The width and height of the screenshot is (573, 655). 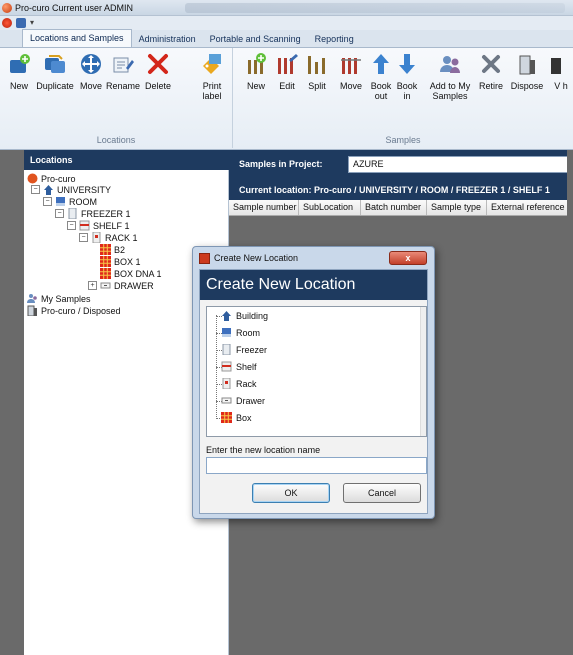 I want to click on rename-icon, so click(x=123, y=64).